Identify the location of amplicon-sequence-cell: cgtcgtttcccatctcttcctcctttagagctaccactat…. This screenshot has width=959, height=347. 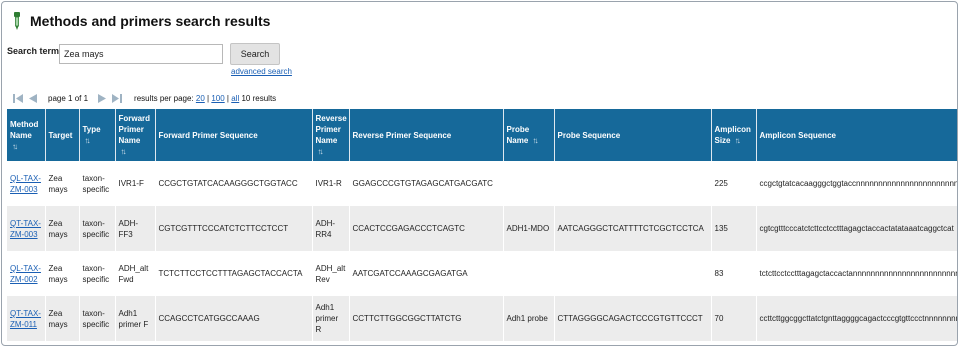
(856, 228).